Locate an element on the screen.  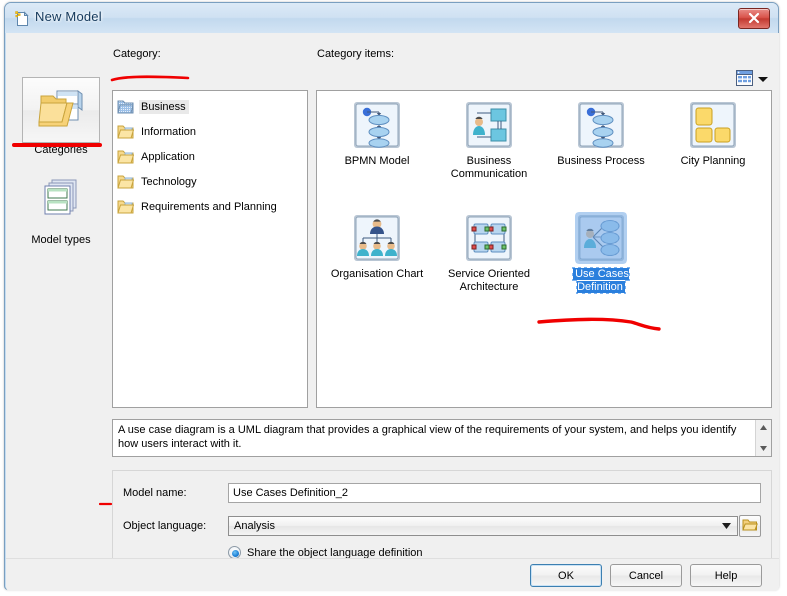
use-case-icon is located at coordinates (601, 238).